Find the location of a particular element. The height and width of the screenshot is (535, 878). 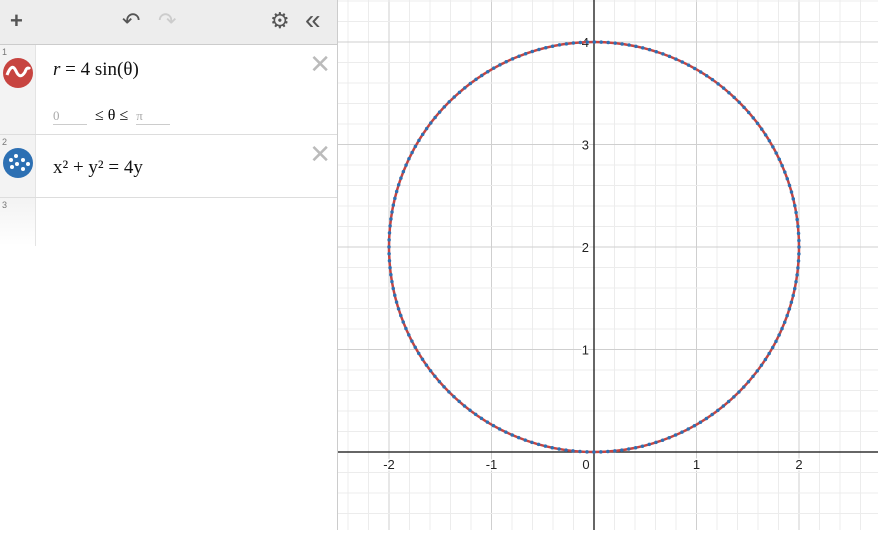

y-tick-label: 2 is located at coordinates (585, 247).